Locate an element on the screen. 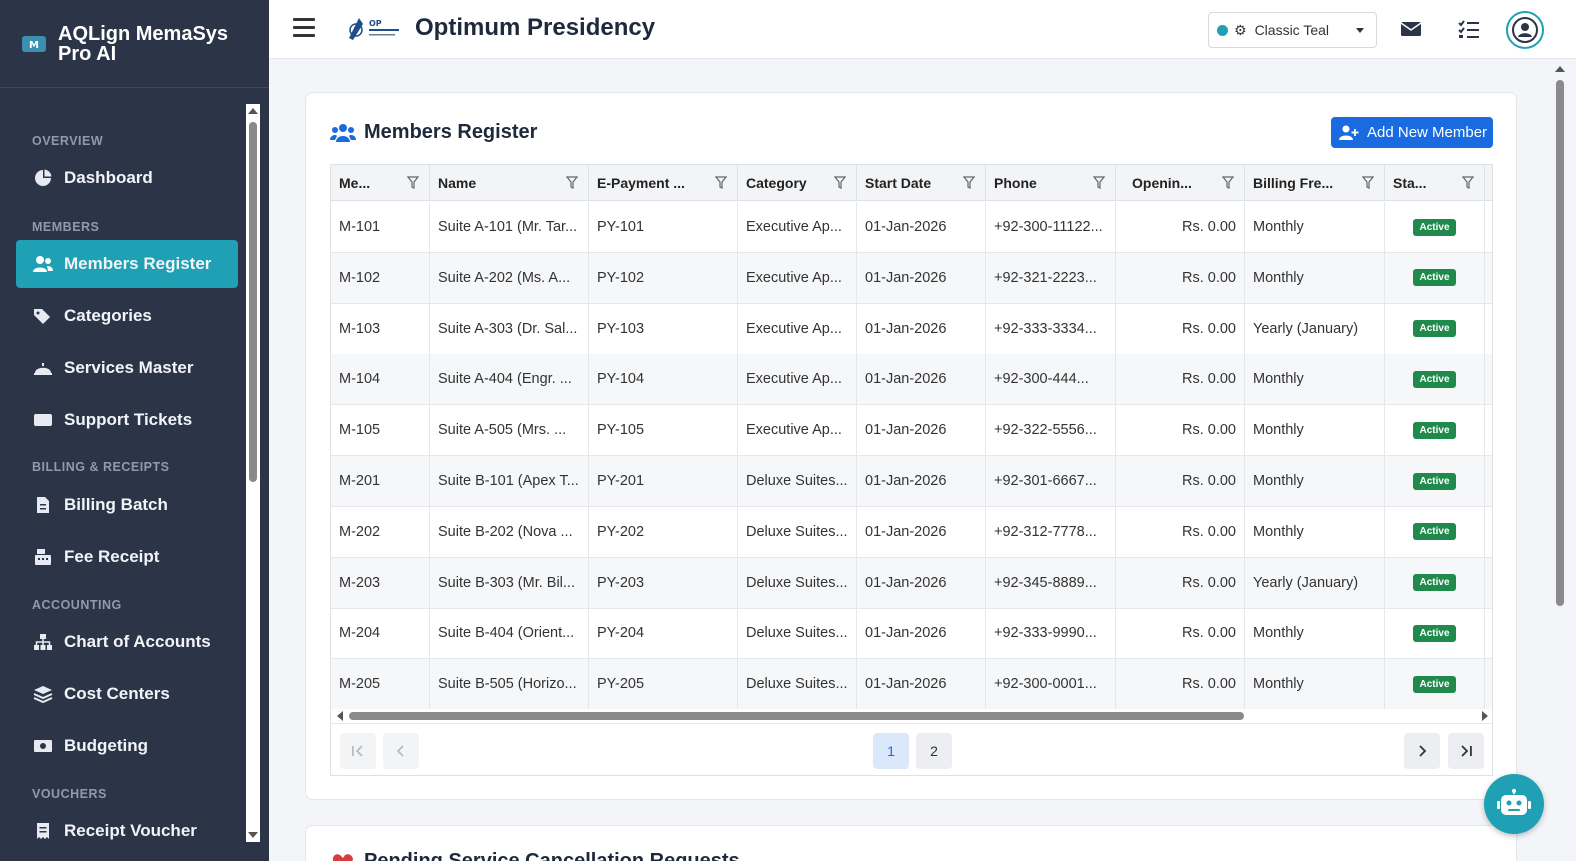 The image size is (1576, 861). cell-value: PY-204 is located at coordinates (621, 633).